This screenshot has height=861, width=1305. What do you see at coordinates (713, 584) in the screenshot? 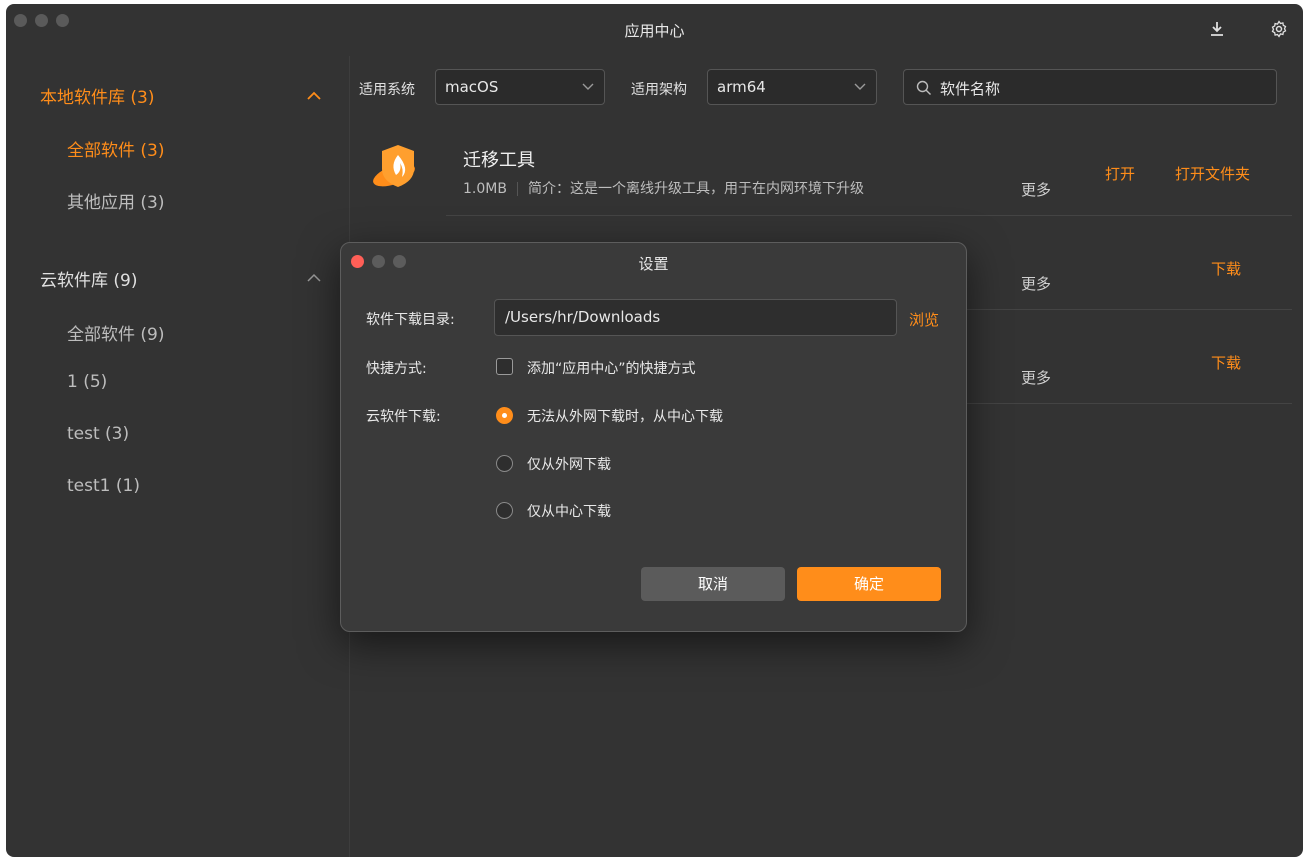
I see `cancel-button: 取消` at bounding box center [713, 584].